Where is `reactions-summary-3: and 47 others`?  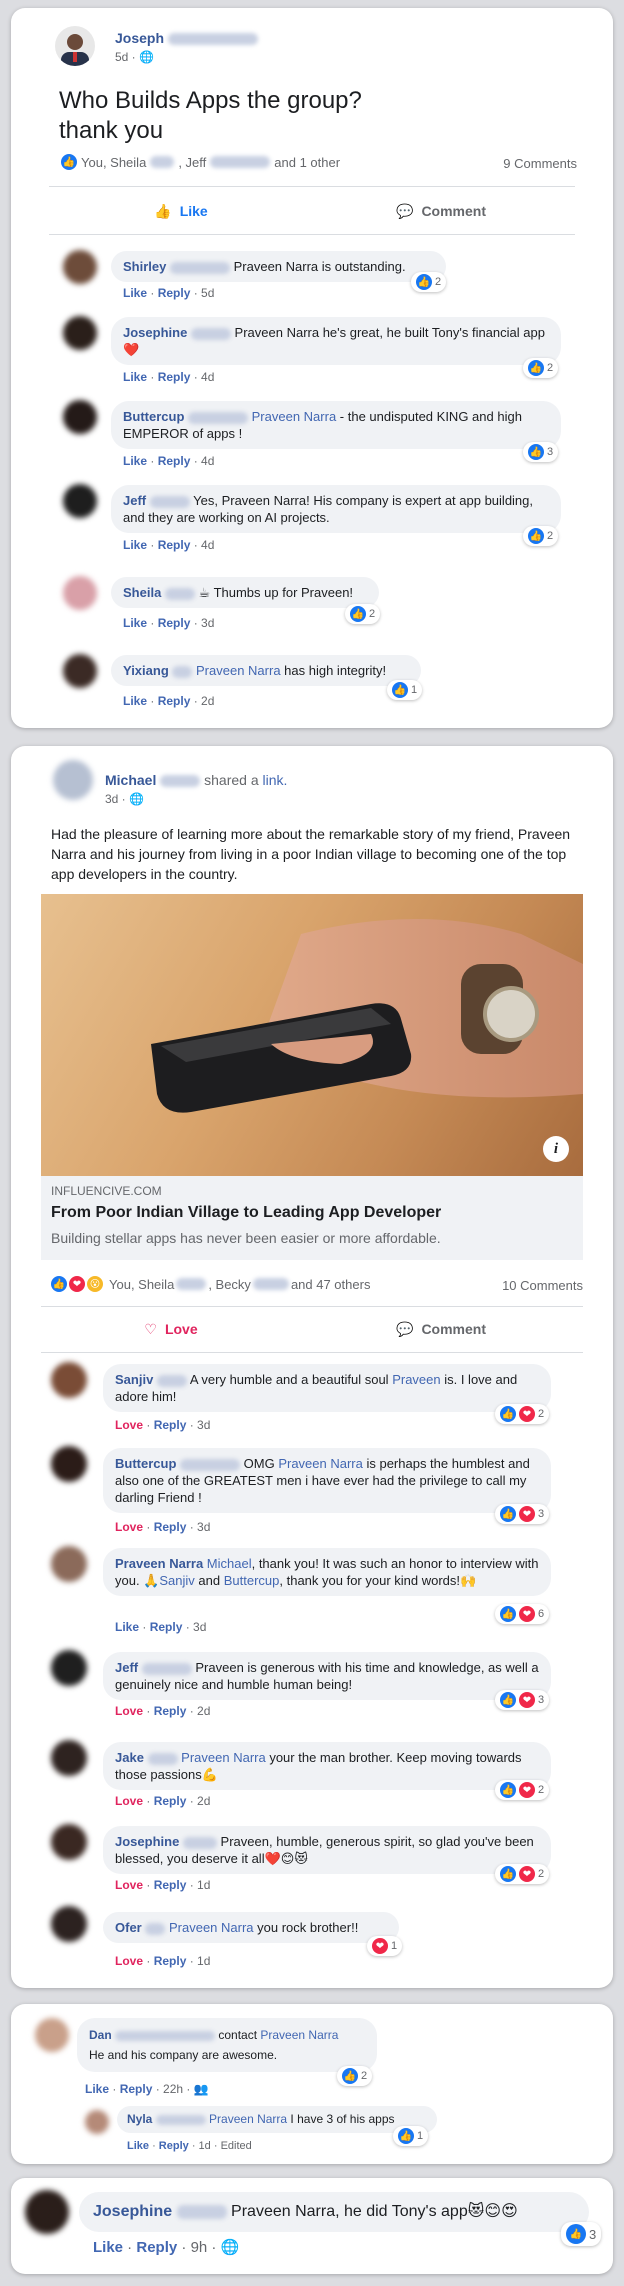 reactions-summary-3: and 47 others is located at coordinates (331, 1284).